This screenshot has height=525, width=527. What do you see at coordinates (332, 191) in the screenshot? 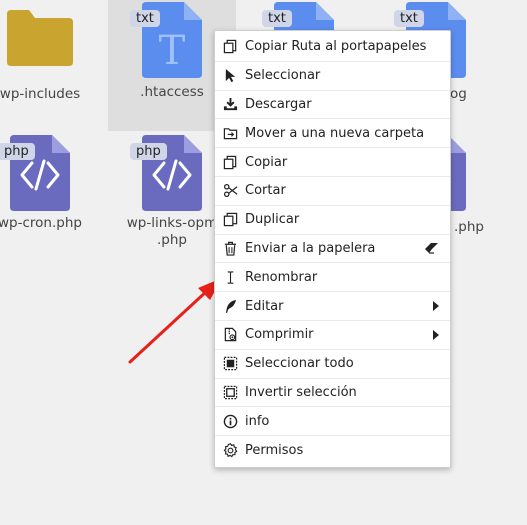
I see `menu-item-cut: Cortar` at bounding box center [332, 191].